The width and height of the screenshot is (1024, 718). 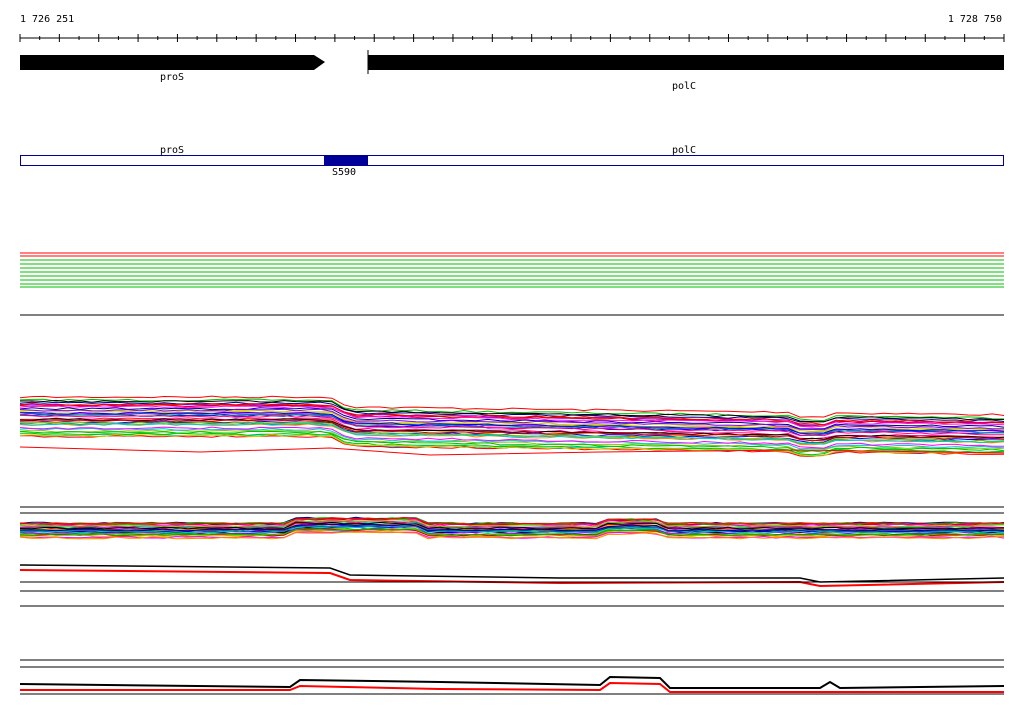 I want to click on profile-line, so click(x=512, y=520).